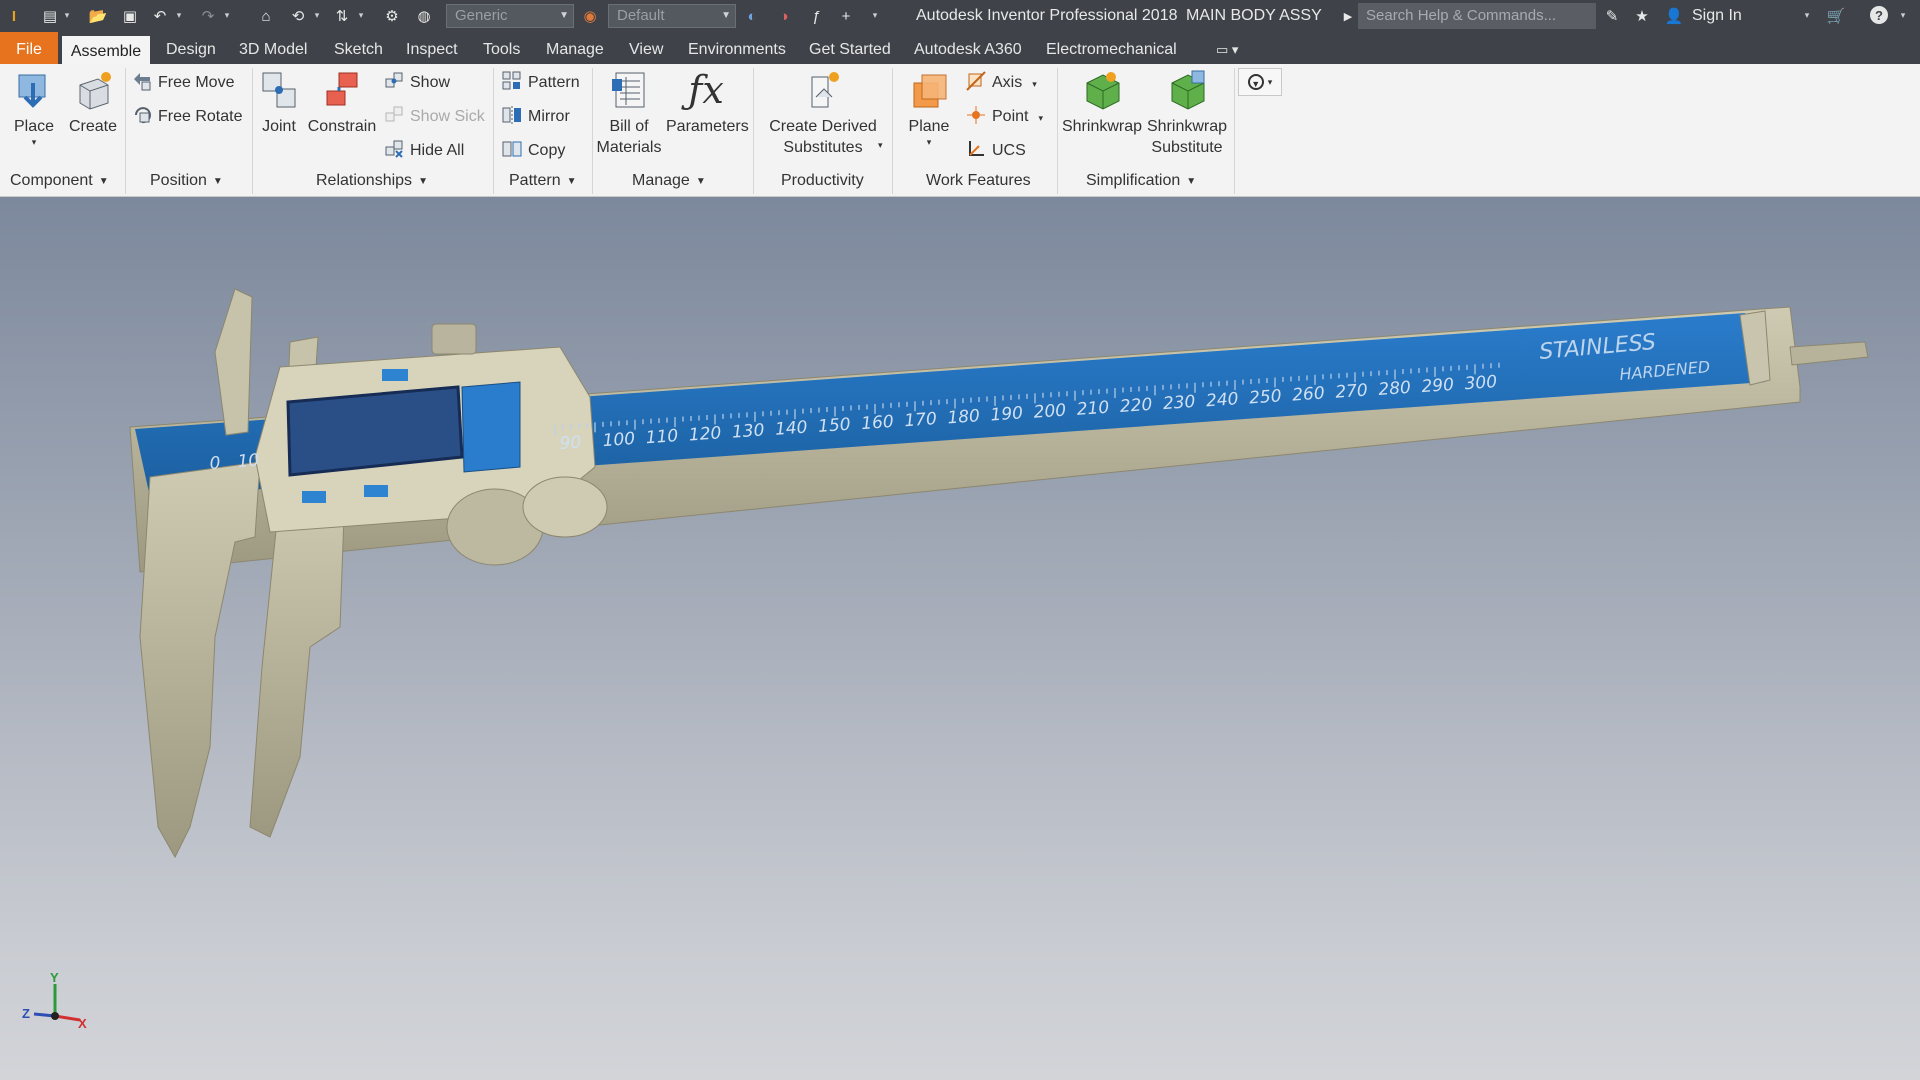 The width and height of the screenshot is (1920, 1080). I want to click on plane-button: Plane ▾, so click(929, 107).